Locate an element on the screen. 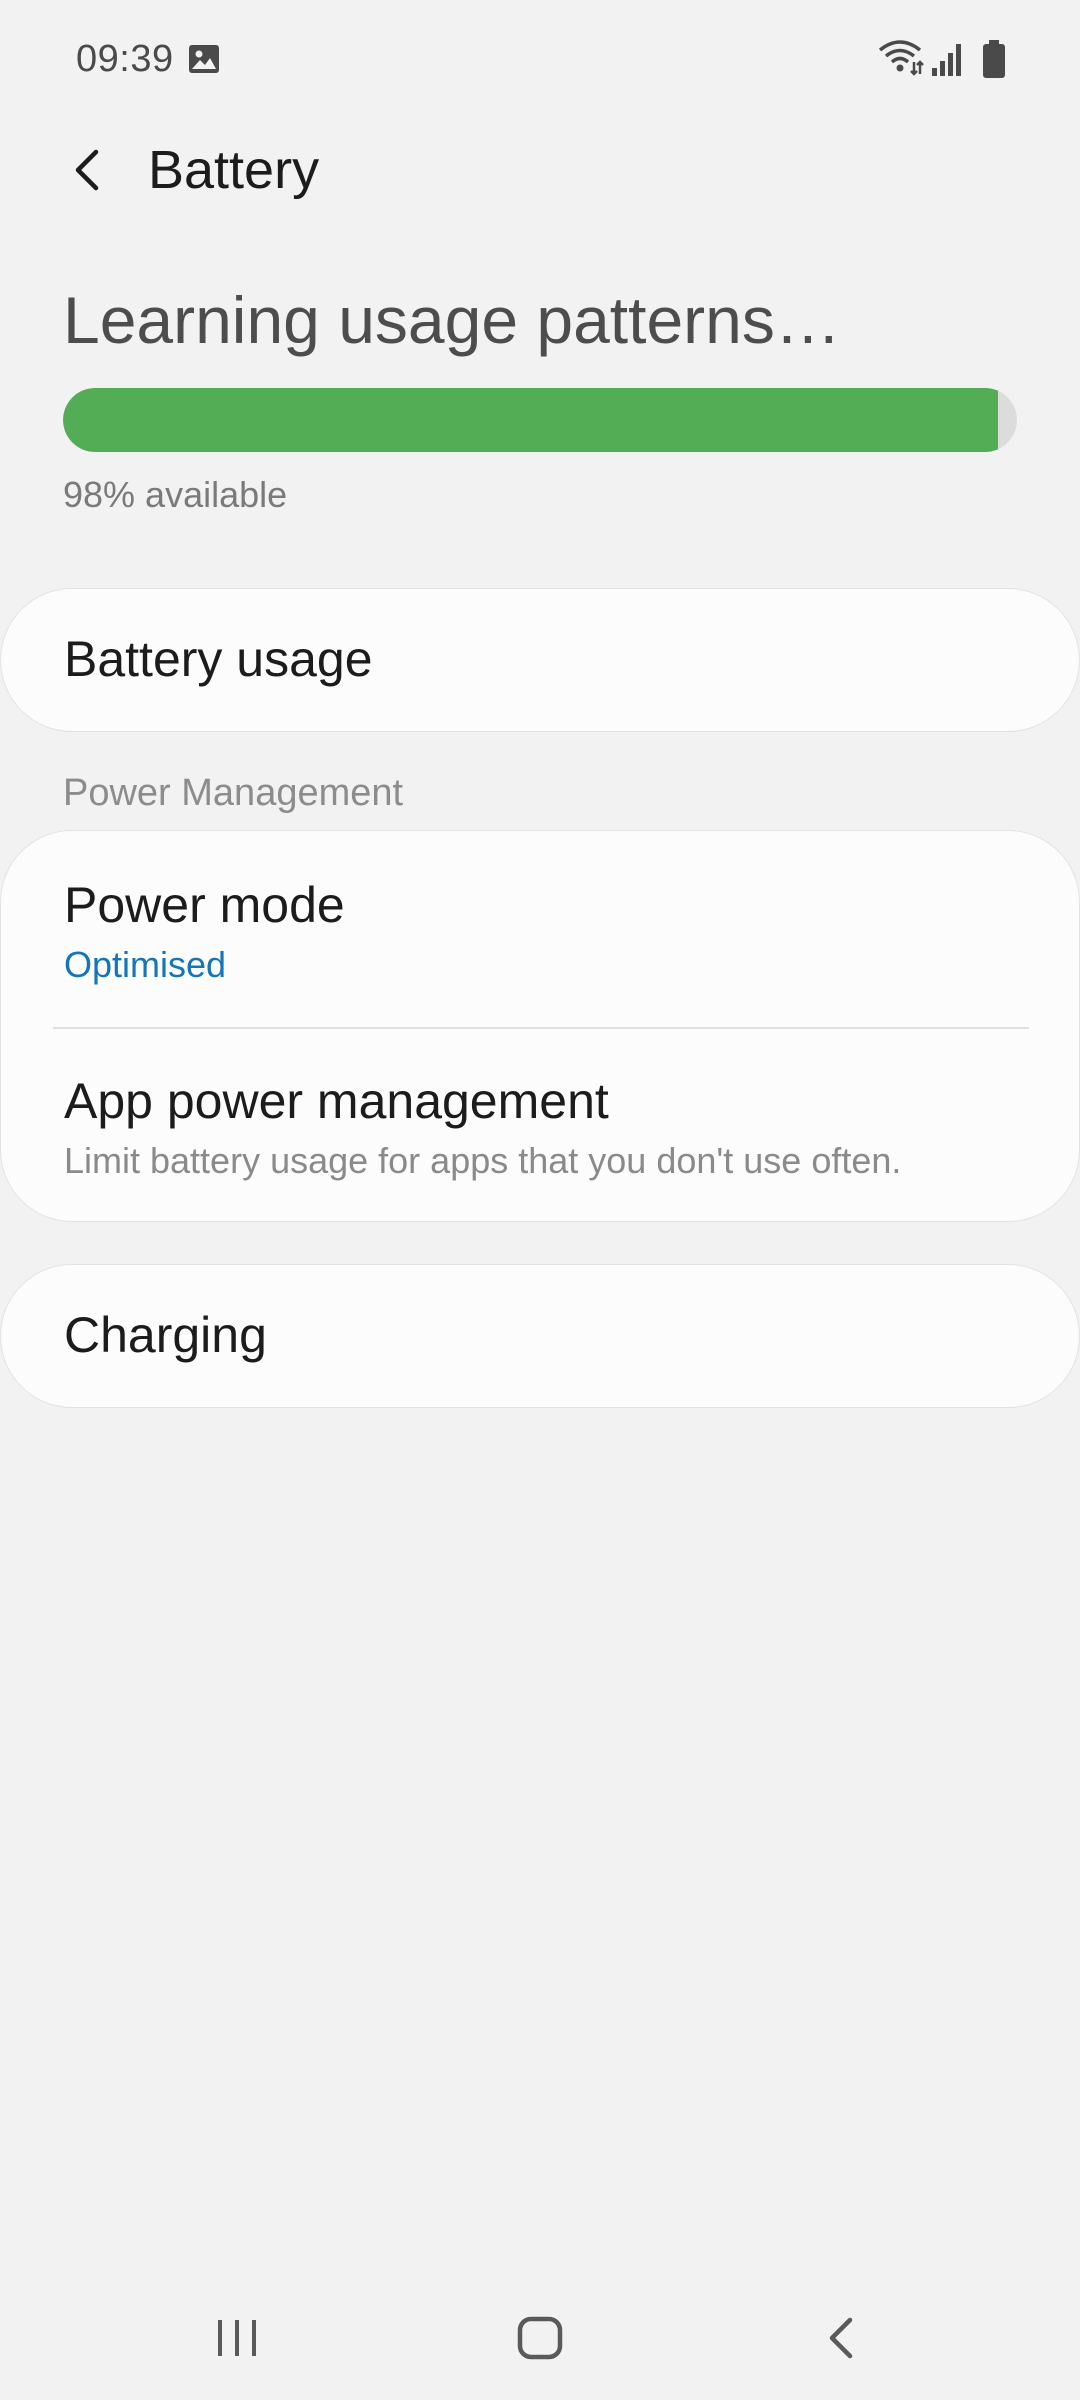  power-mode-value: Optimised is located at coordinates (145, 964).